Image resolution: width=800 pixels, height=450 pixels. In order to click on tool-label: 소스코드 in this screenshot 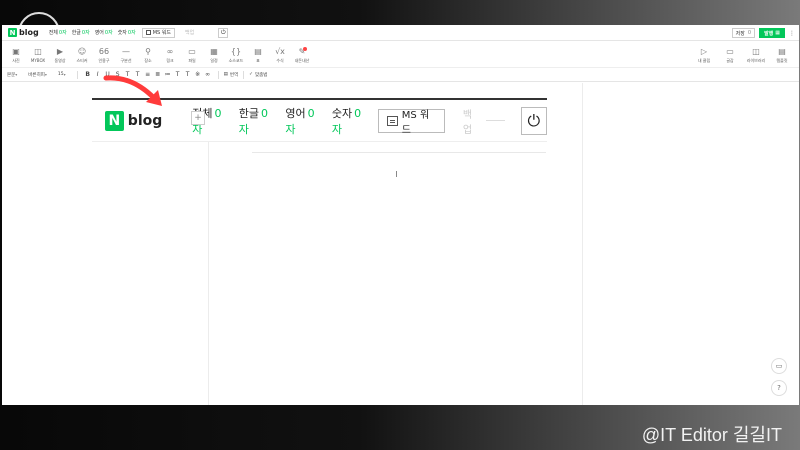, I will do `click(236, 60)`.